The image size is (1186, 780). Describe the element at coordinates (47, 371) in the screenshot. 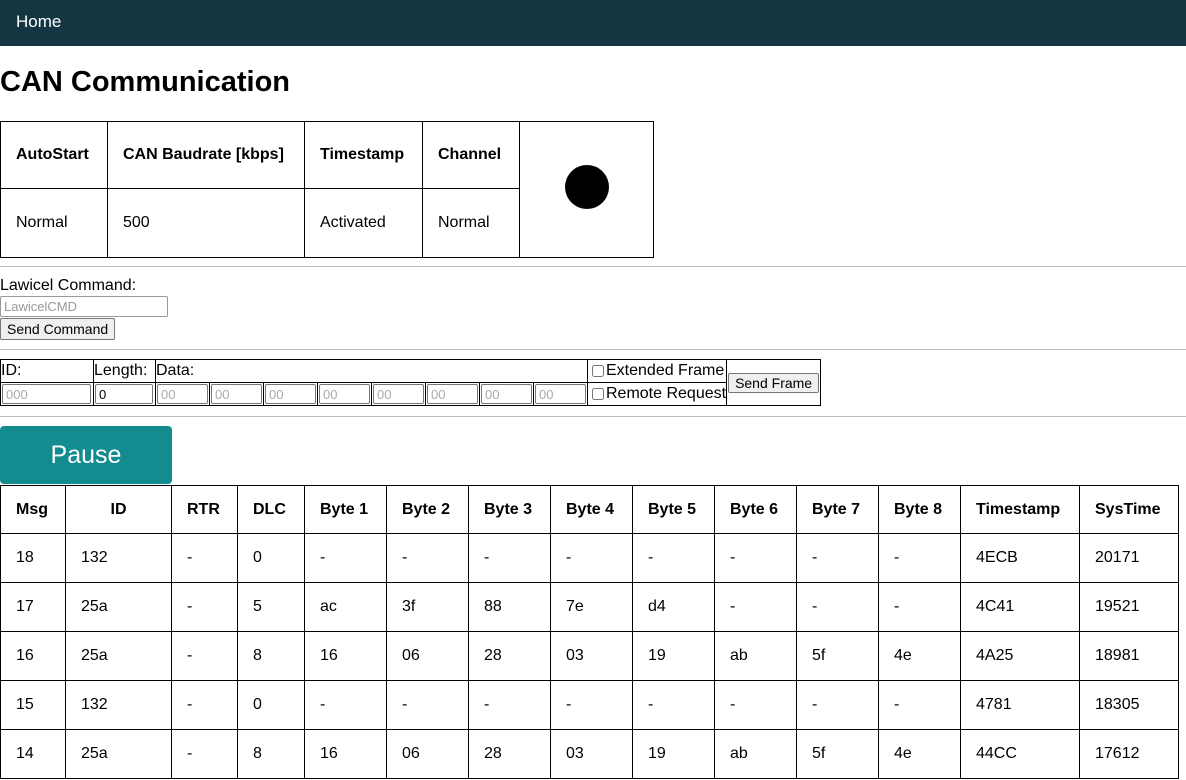

I see `frame-id-label: ID:` at that location.